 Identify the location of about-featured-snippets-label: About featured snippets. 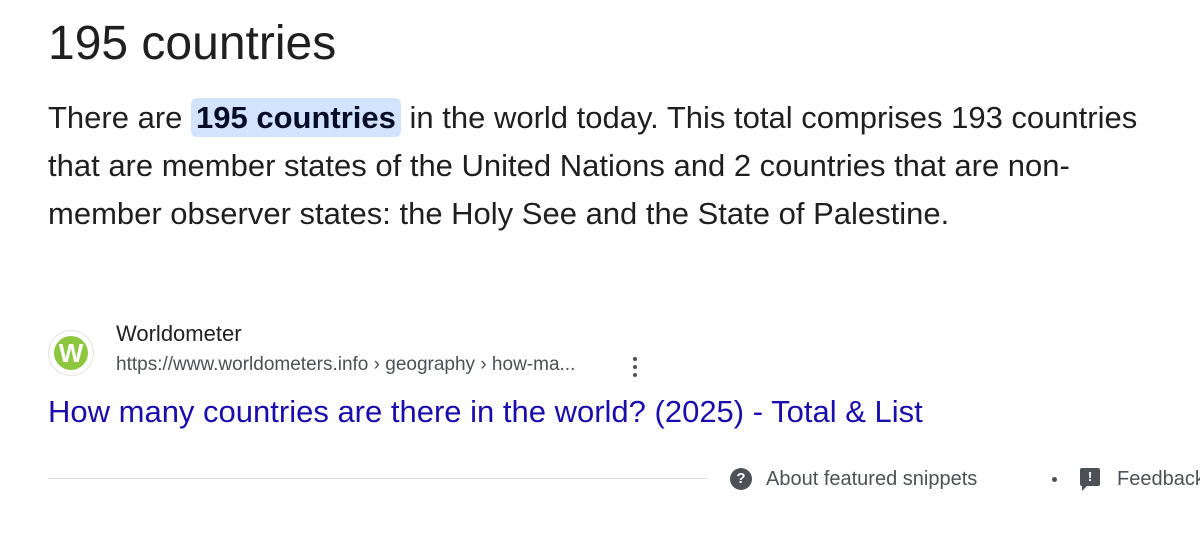
(872, 479).